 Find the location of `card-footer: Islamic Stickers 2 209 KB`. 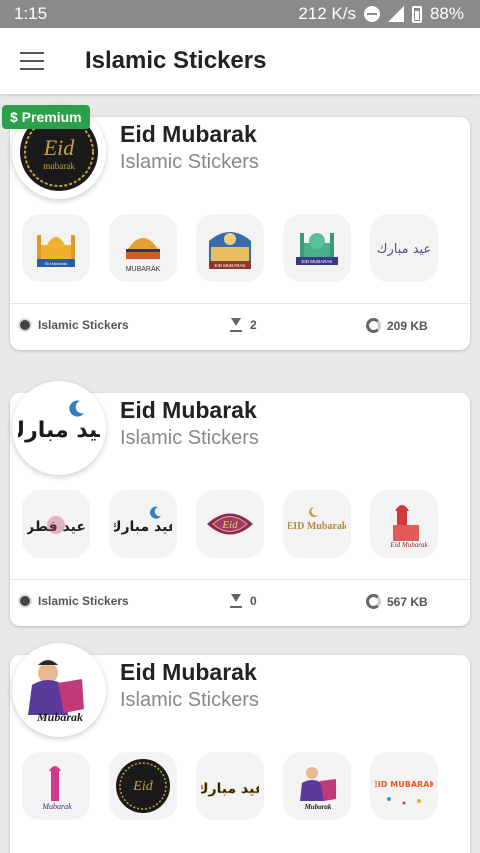

card-footer: Islamic Stickers 2 209 KB is located at coordinates (240, 327).